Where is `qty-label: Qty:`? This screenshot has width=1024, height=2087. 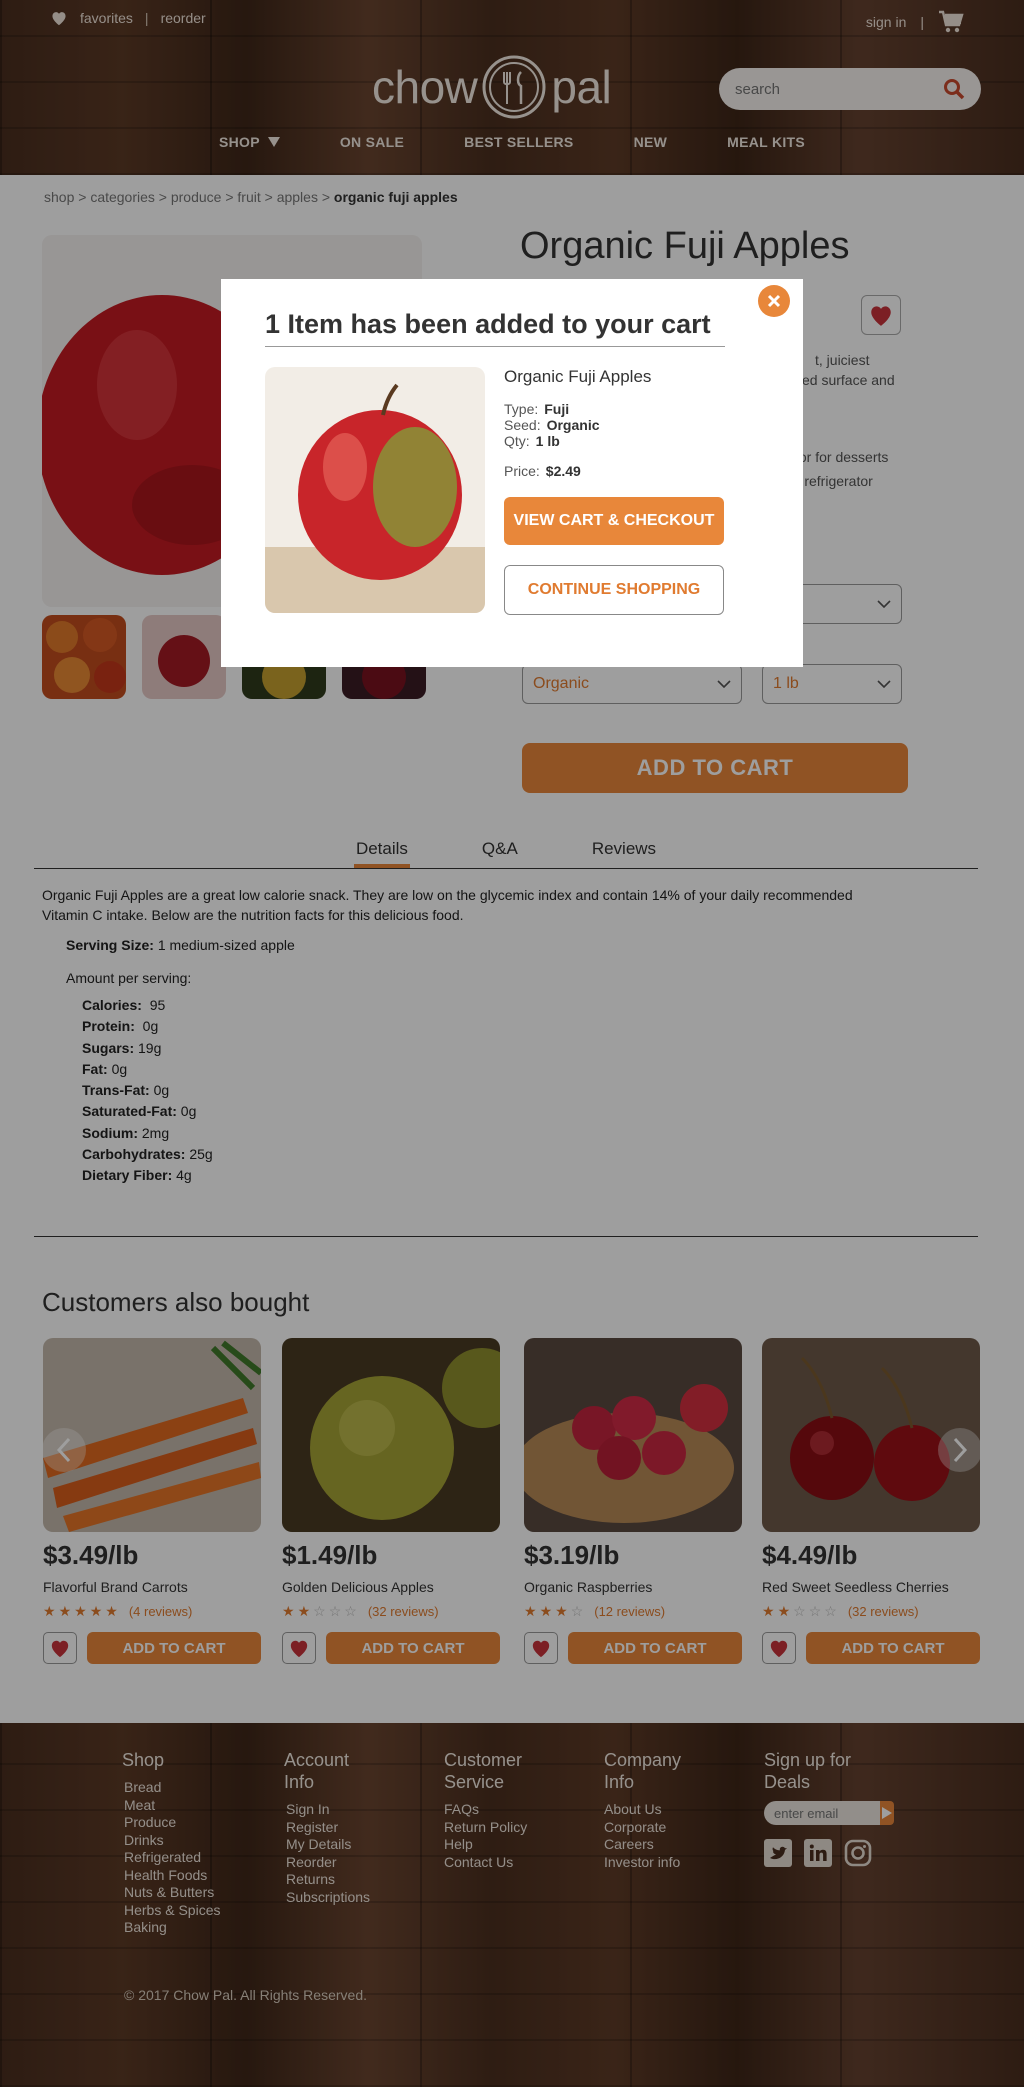 qty-label: Qty: is located at coordinates (517, 441).